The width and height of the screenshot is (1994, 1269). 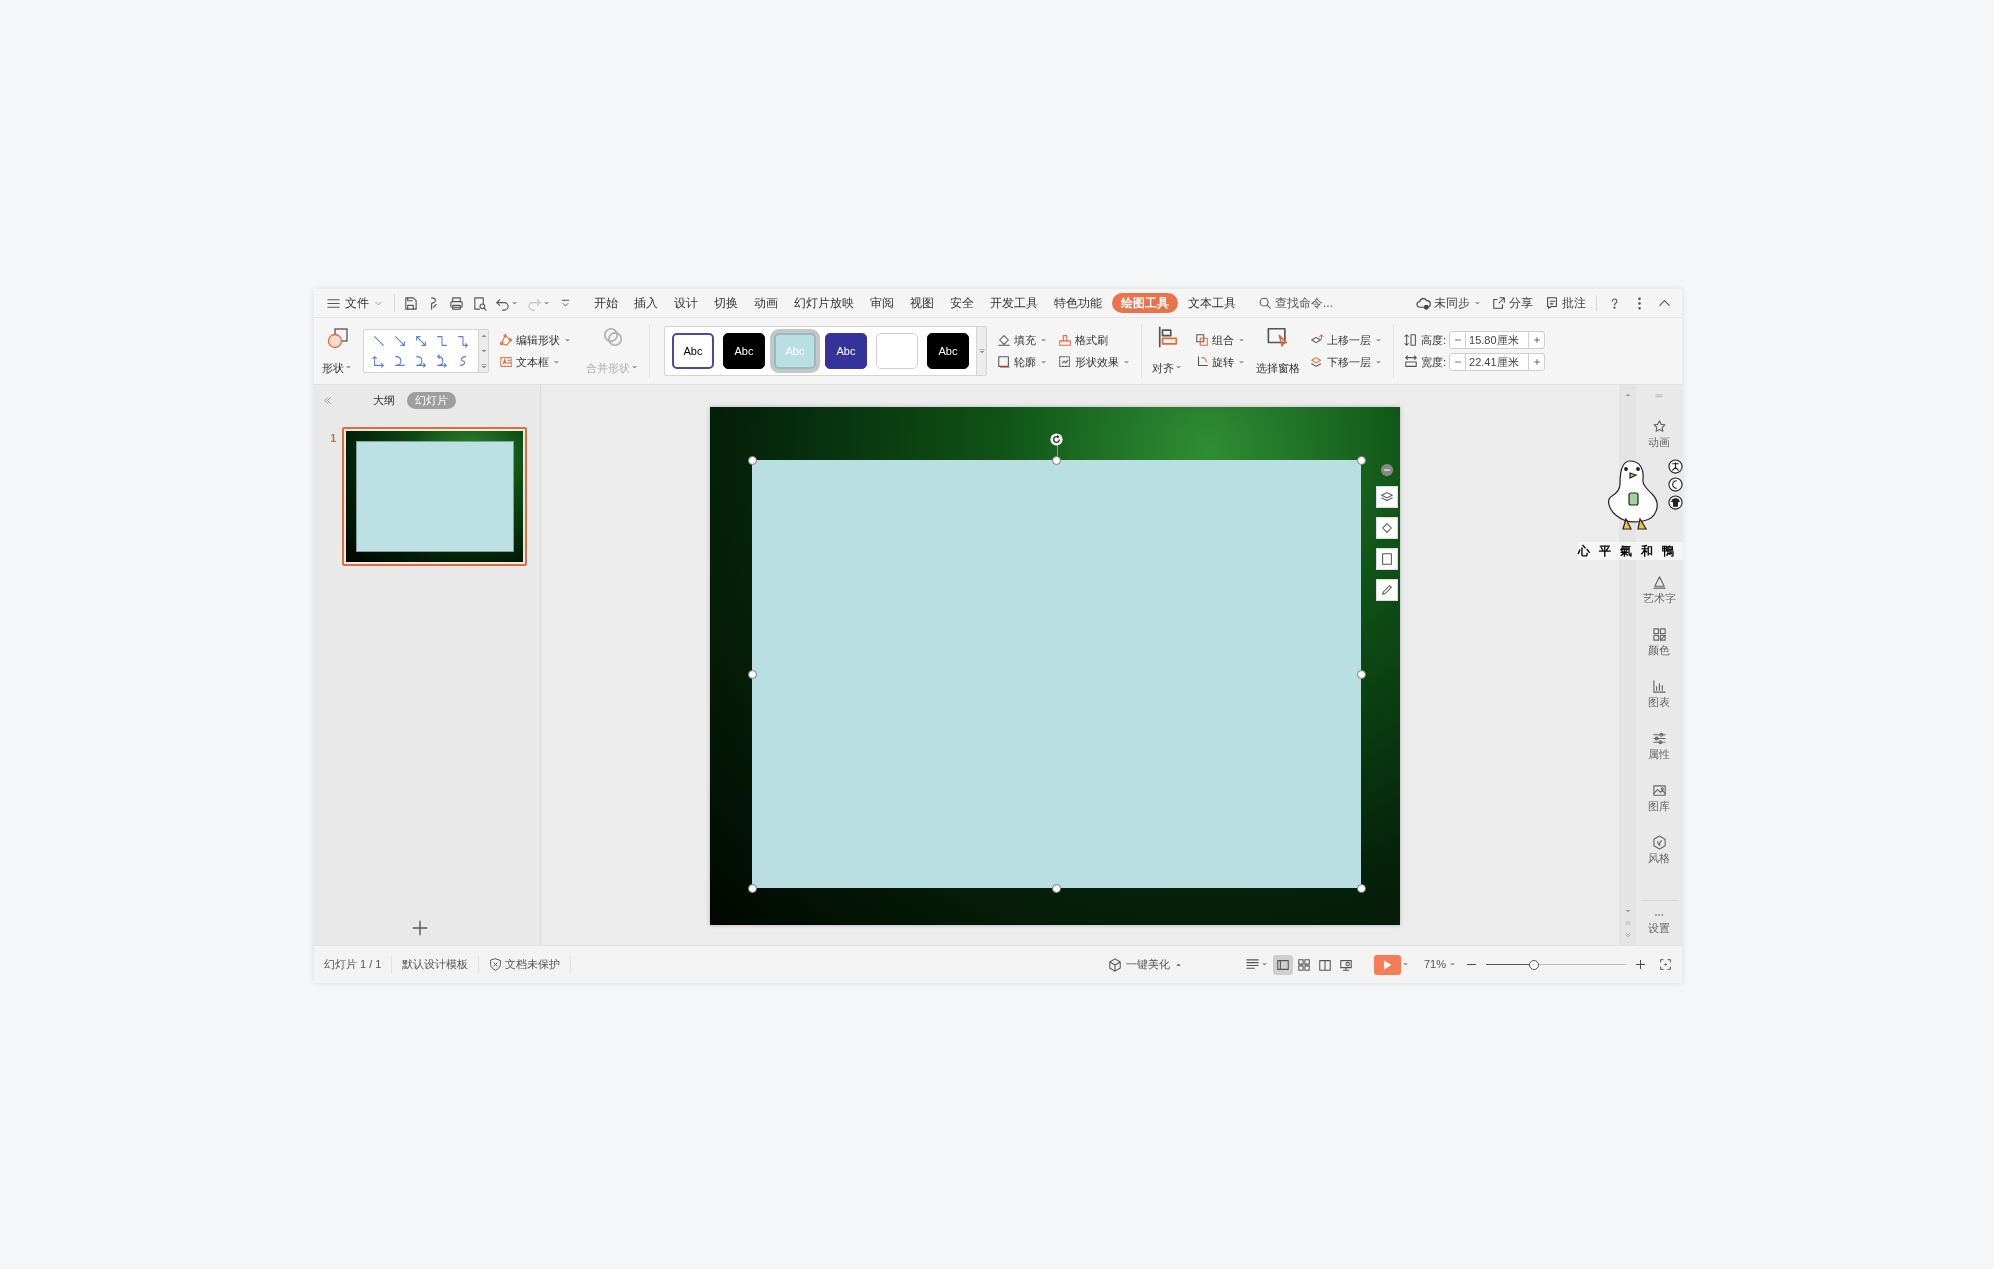 I want to click on height-spinner: 15.80厘米, so click(x=1497, y=340).